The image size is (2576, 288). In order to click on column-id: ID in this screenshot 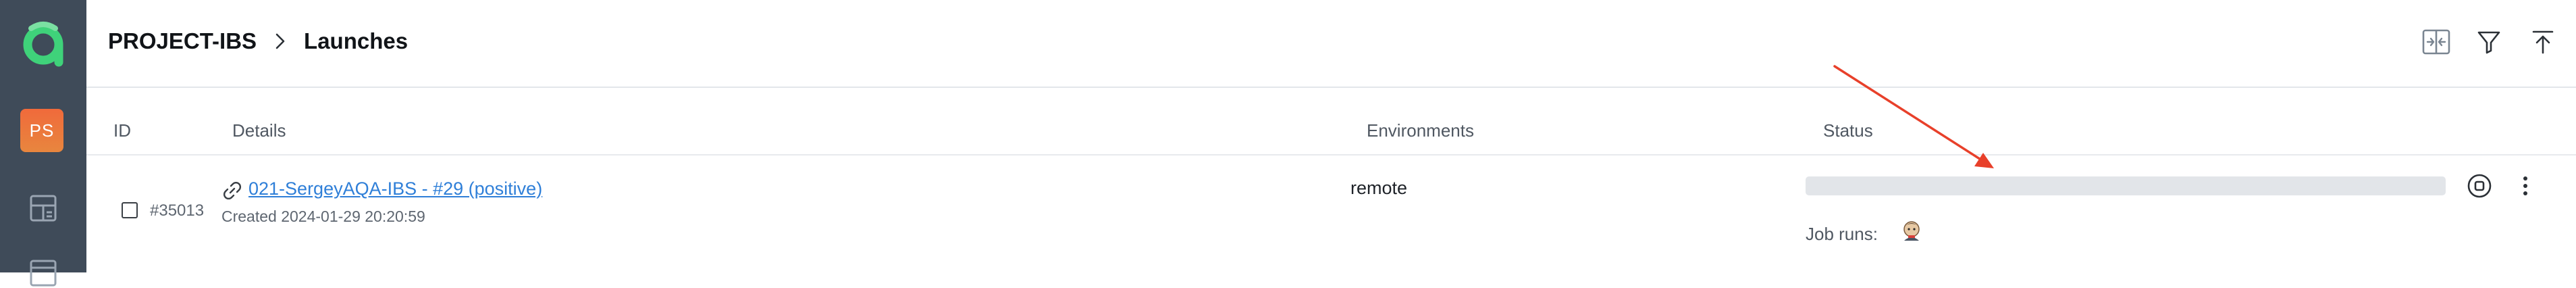, I will do `click(122, 130)`.